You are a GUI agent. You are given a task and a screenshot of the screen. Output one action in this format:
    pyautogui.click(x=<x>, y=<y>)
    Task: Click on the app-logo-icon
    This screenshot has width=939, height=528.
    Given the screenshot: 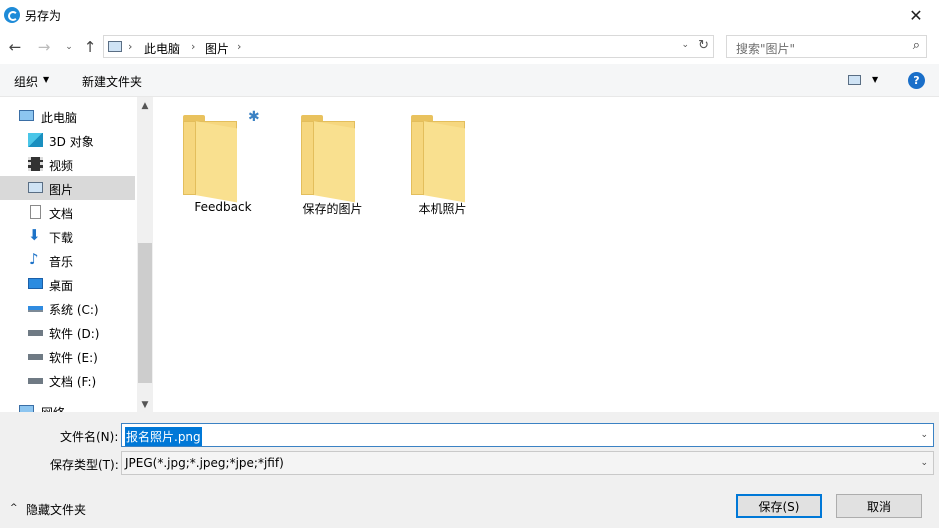 What is the action you would take?
    pyautogui.click(x=12, y=15)
    